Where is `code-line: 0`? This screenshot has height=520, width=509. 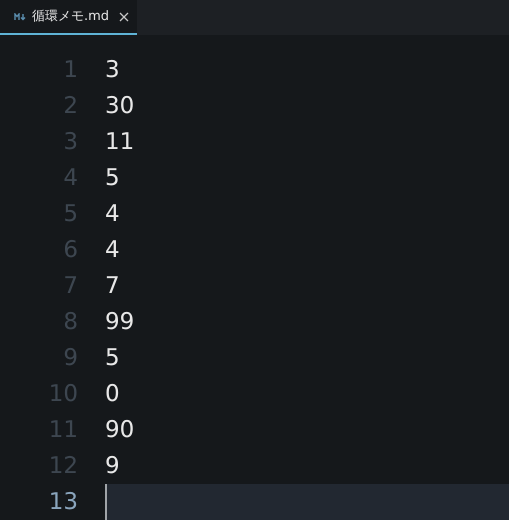 code-line: 0 is located at coordinates (307, 394).